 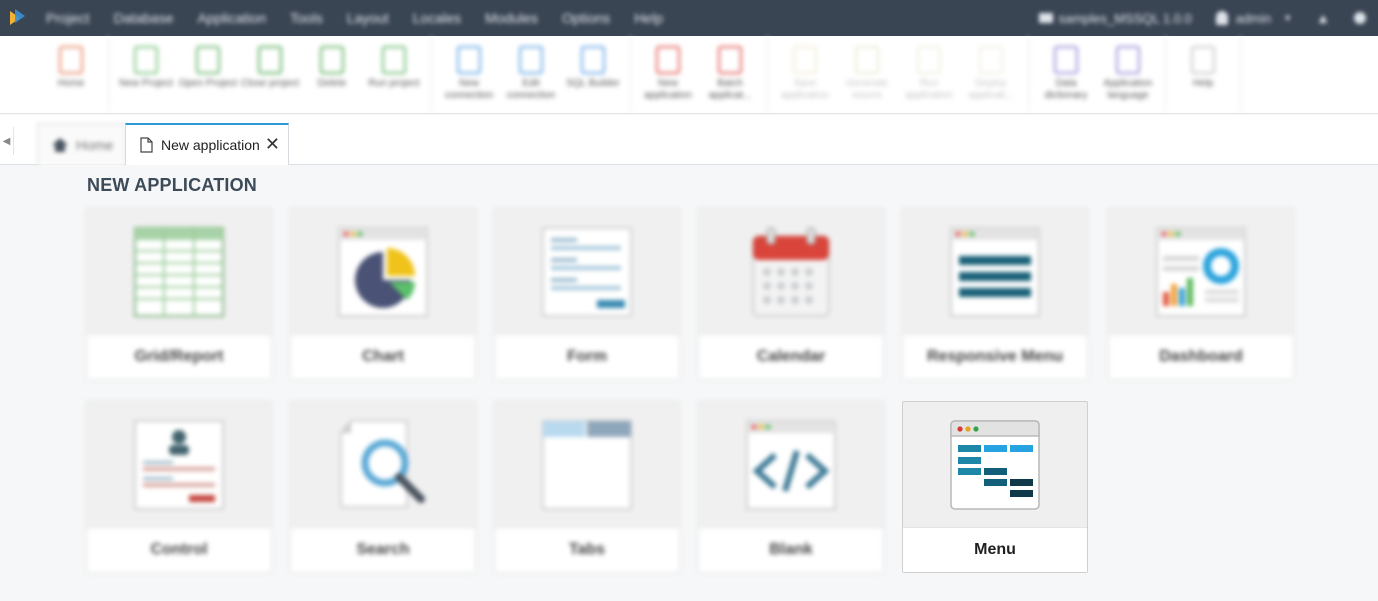 What do you see at coordinates (146, 74) in the screenshot?
I see `toolbar-button-new-project: New Project` at bounding box center [146, 74].